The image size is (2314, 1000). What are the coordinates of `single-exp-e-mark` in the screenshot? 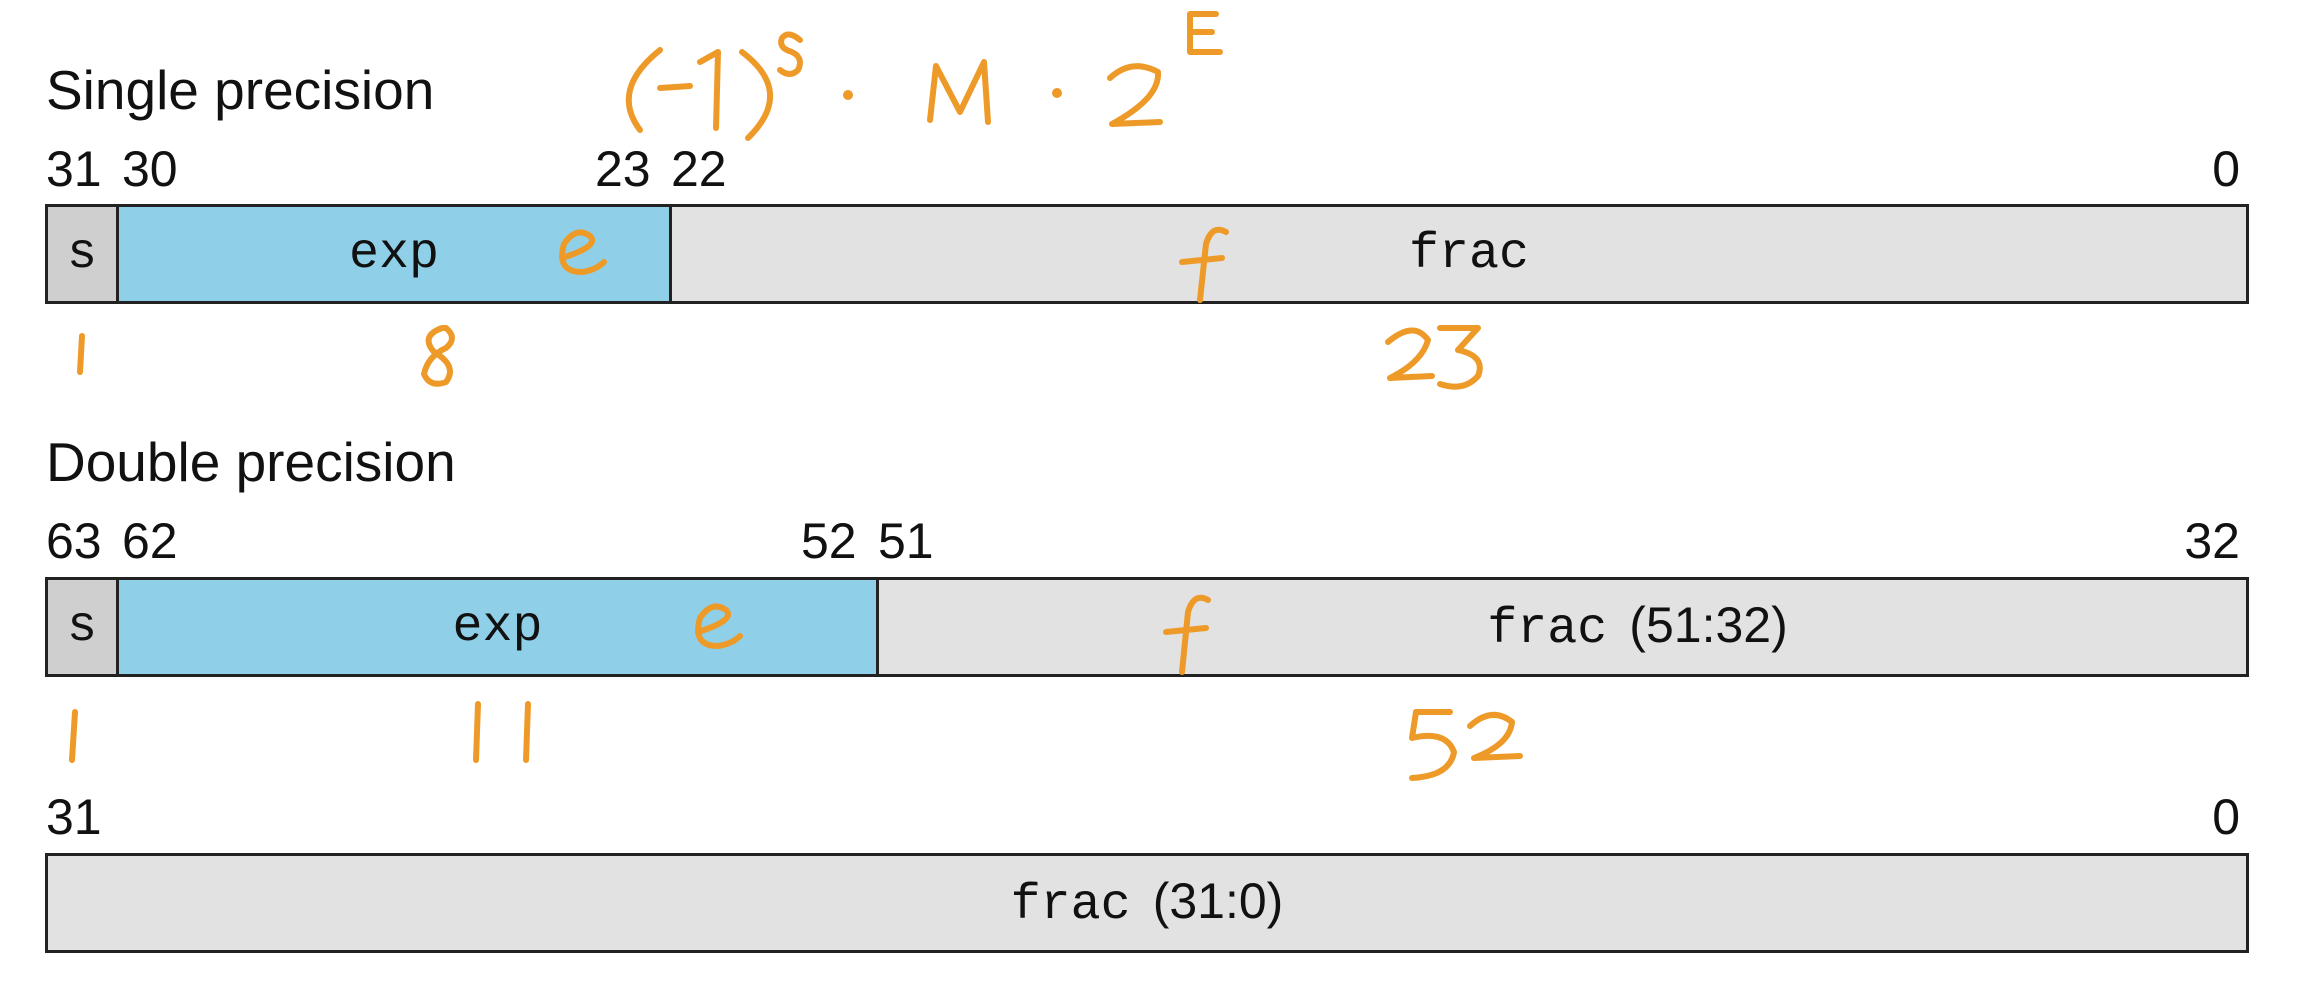 It's located at (583, 252).